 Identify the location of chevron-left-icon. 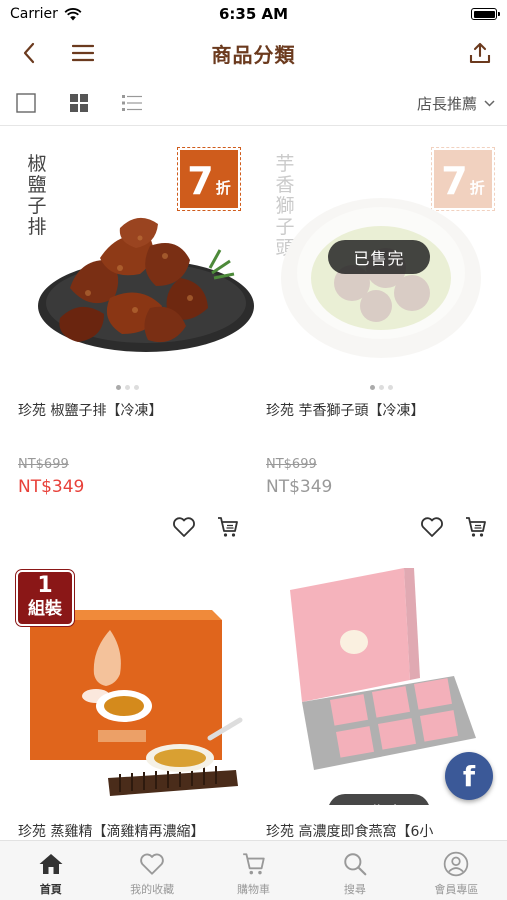
(29, 53).